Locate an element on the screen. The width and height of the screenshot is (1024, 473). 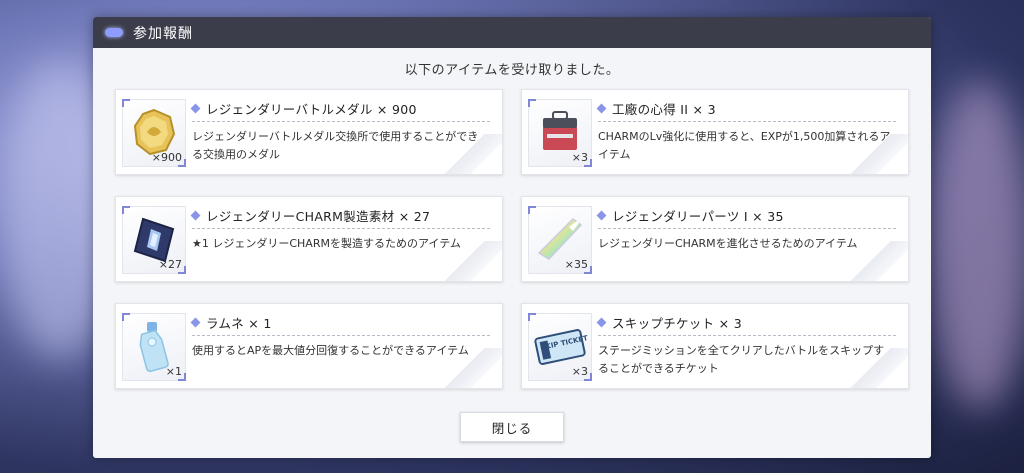
item-description: レジェンダリーCHARMを進化させるためのアイテム is located at coordinates (728, 243).